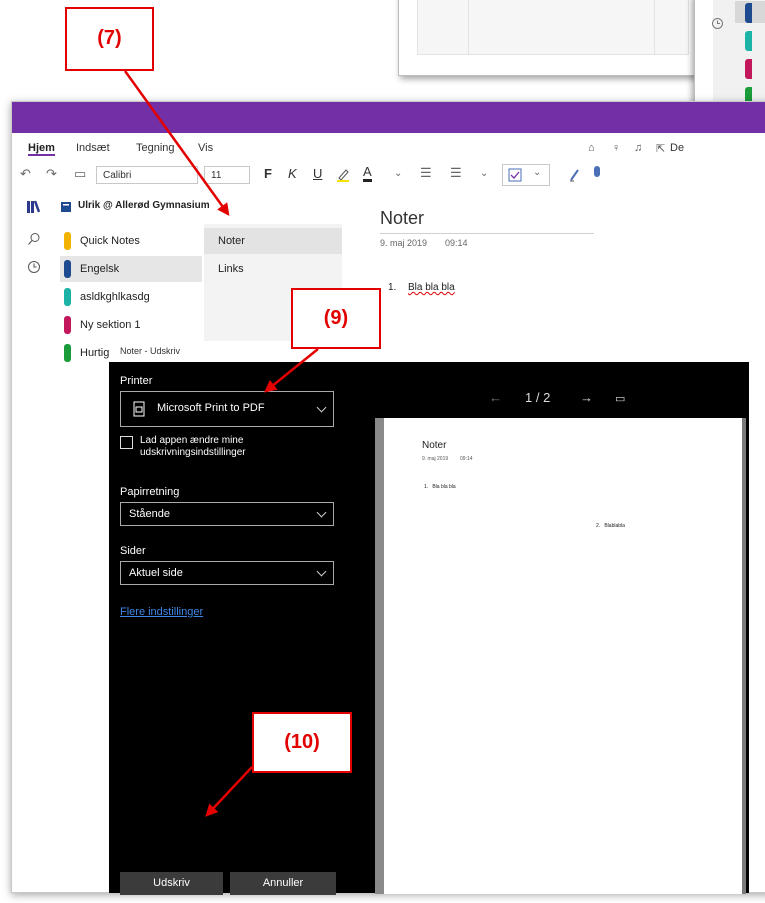  What do you see at coordinates (176, 143) in the screenshot?
I see `arrow-to-noter-page` at bounding box center [176, 143].